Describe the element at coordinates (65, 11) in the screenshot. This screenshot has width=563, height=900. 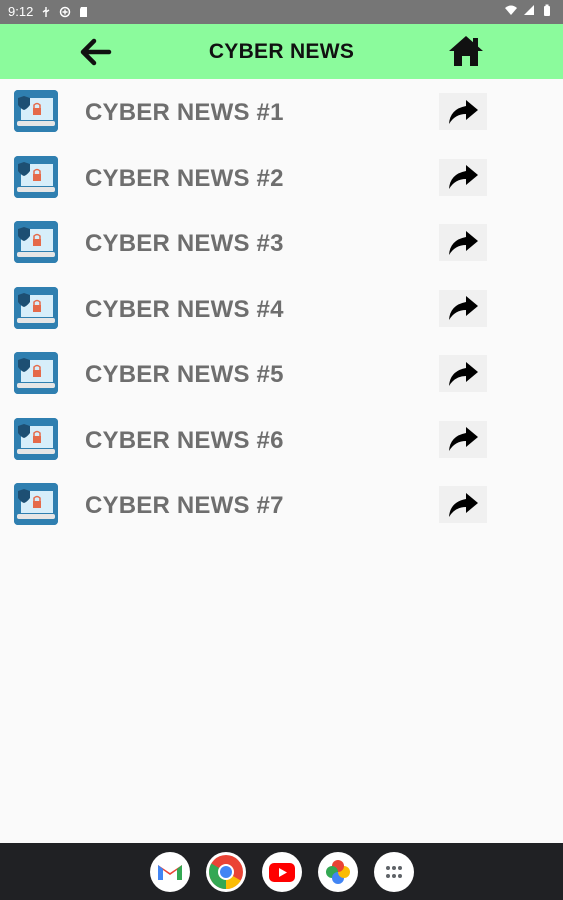
I see `data-saver-icon` at that location.